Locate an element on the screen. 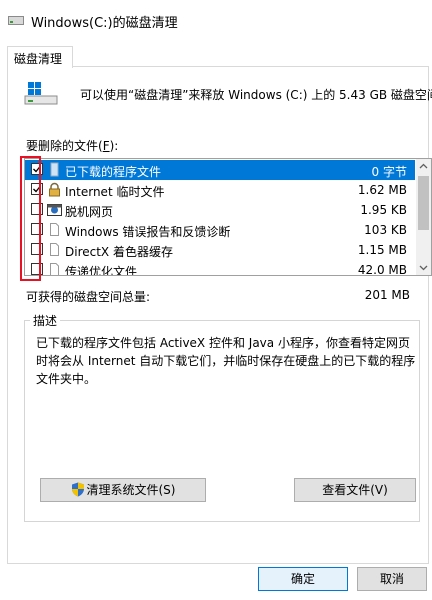 This screenshot has width=432, height=600. cancel-button: 取消 is located at coordinates (392, 579).